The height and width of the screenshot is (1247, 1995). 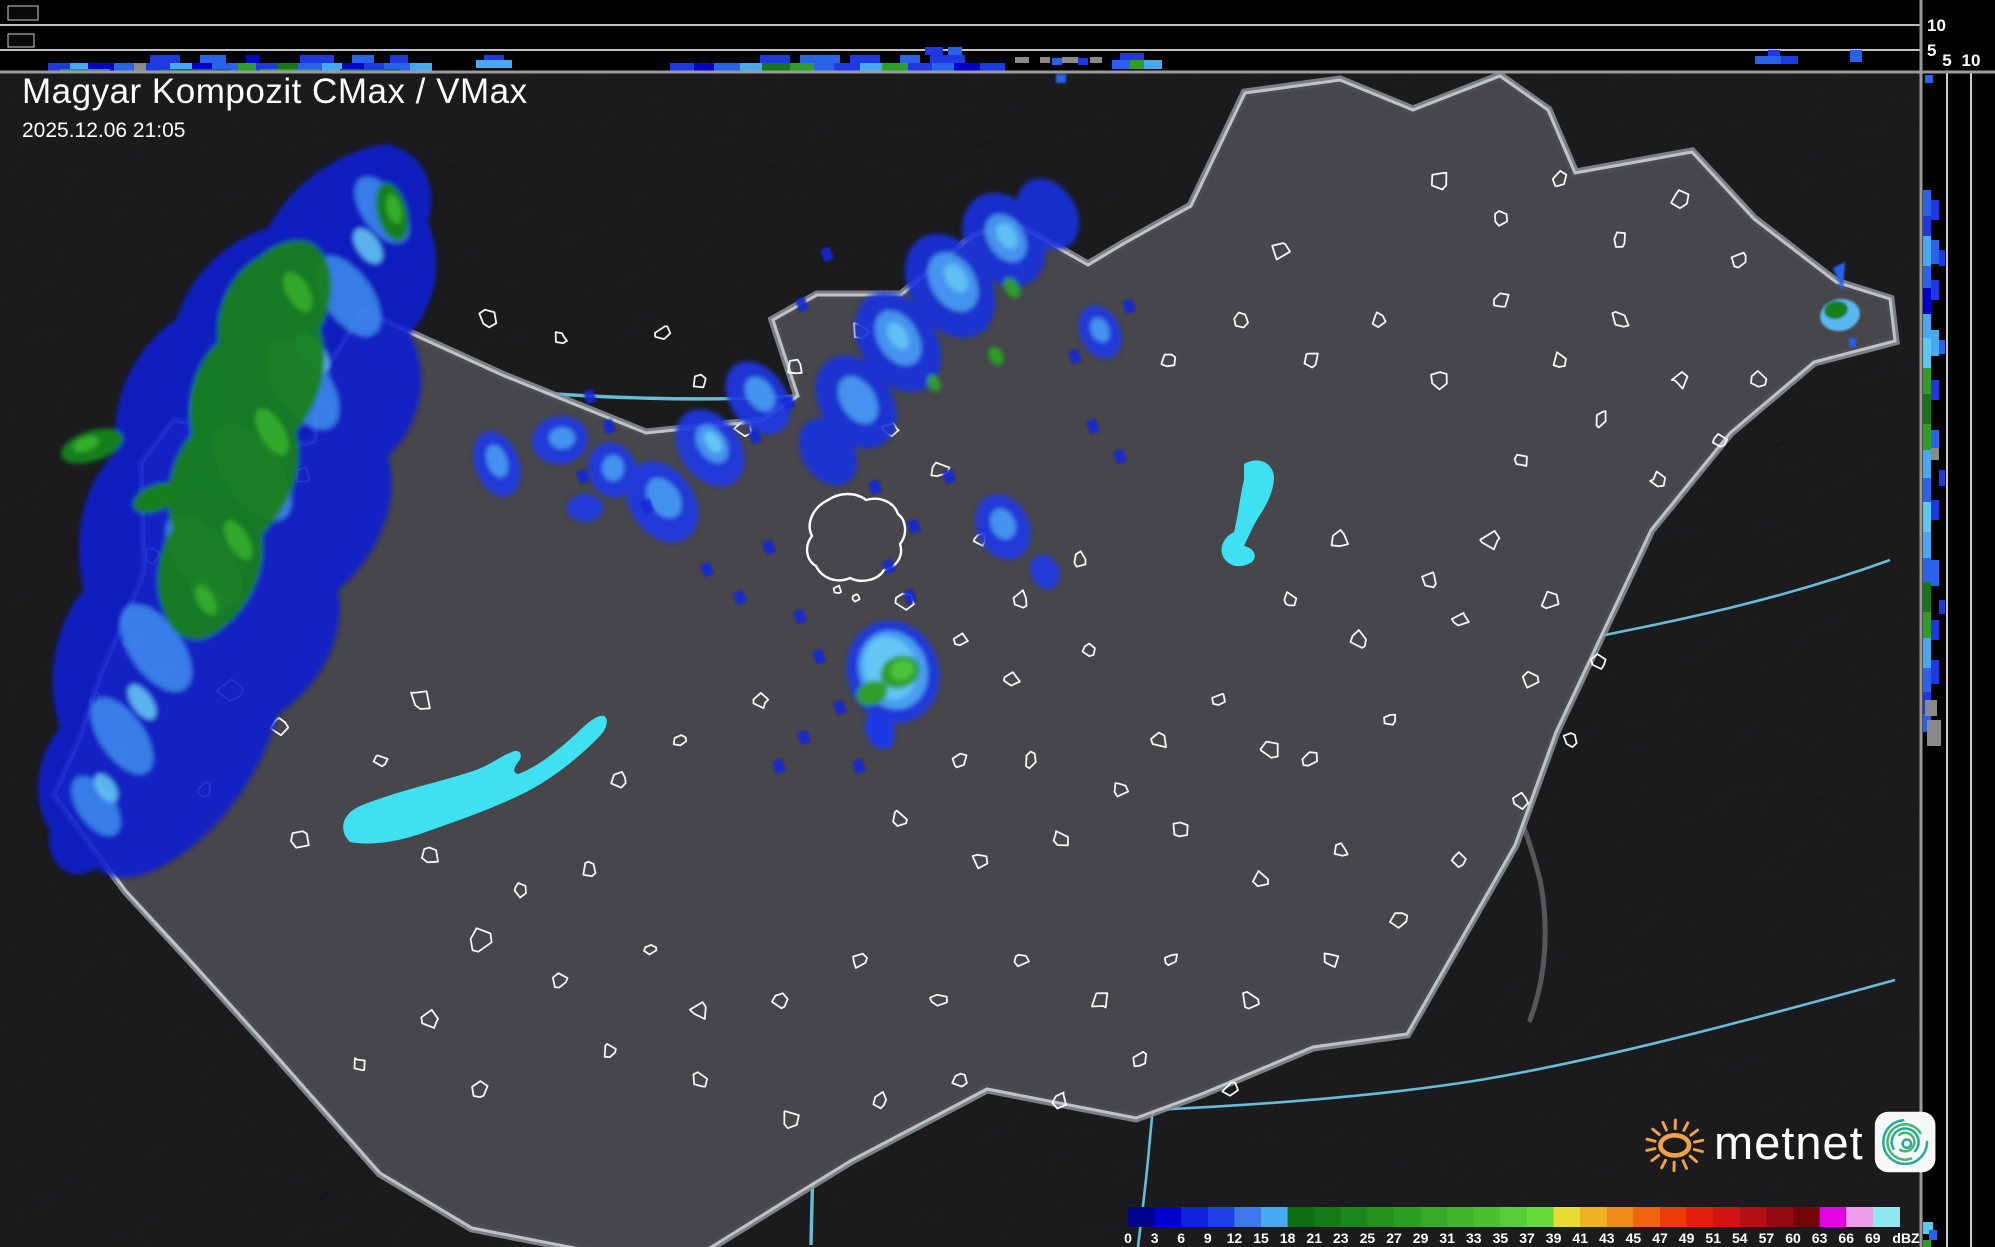 What do you see at coordinates (1946, 60) in the screenshot?
I see `right-axis-label-5: 5` at bounding box center [1946, 60].